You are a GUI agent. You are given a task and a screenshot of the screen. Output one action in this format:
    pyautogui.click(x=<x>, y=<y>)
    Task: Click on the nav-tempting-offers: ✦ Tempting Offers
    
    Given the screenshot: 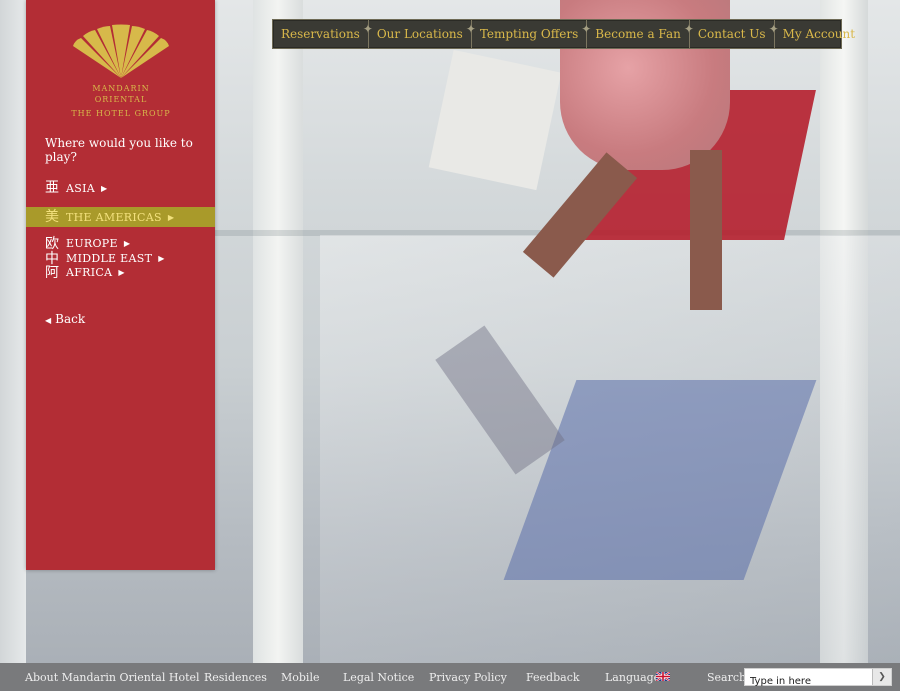 What is the action you would take?
    pyautogui.click(x=526, y=34)
    